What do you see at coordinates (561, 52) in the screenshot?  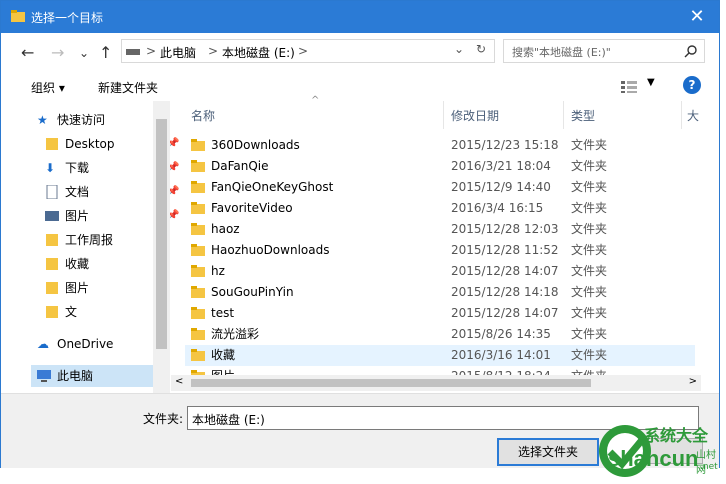 I see `search-placeholder: 搜索"本地磁盘 (E:)"` at bounding box center [561, 52].